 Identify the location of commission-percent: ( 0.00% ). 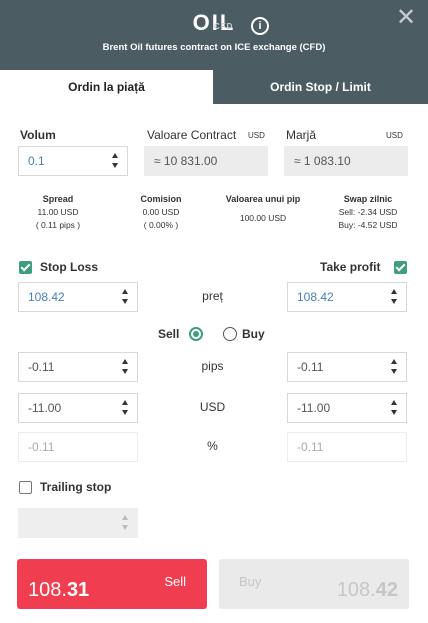
(161, 225).